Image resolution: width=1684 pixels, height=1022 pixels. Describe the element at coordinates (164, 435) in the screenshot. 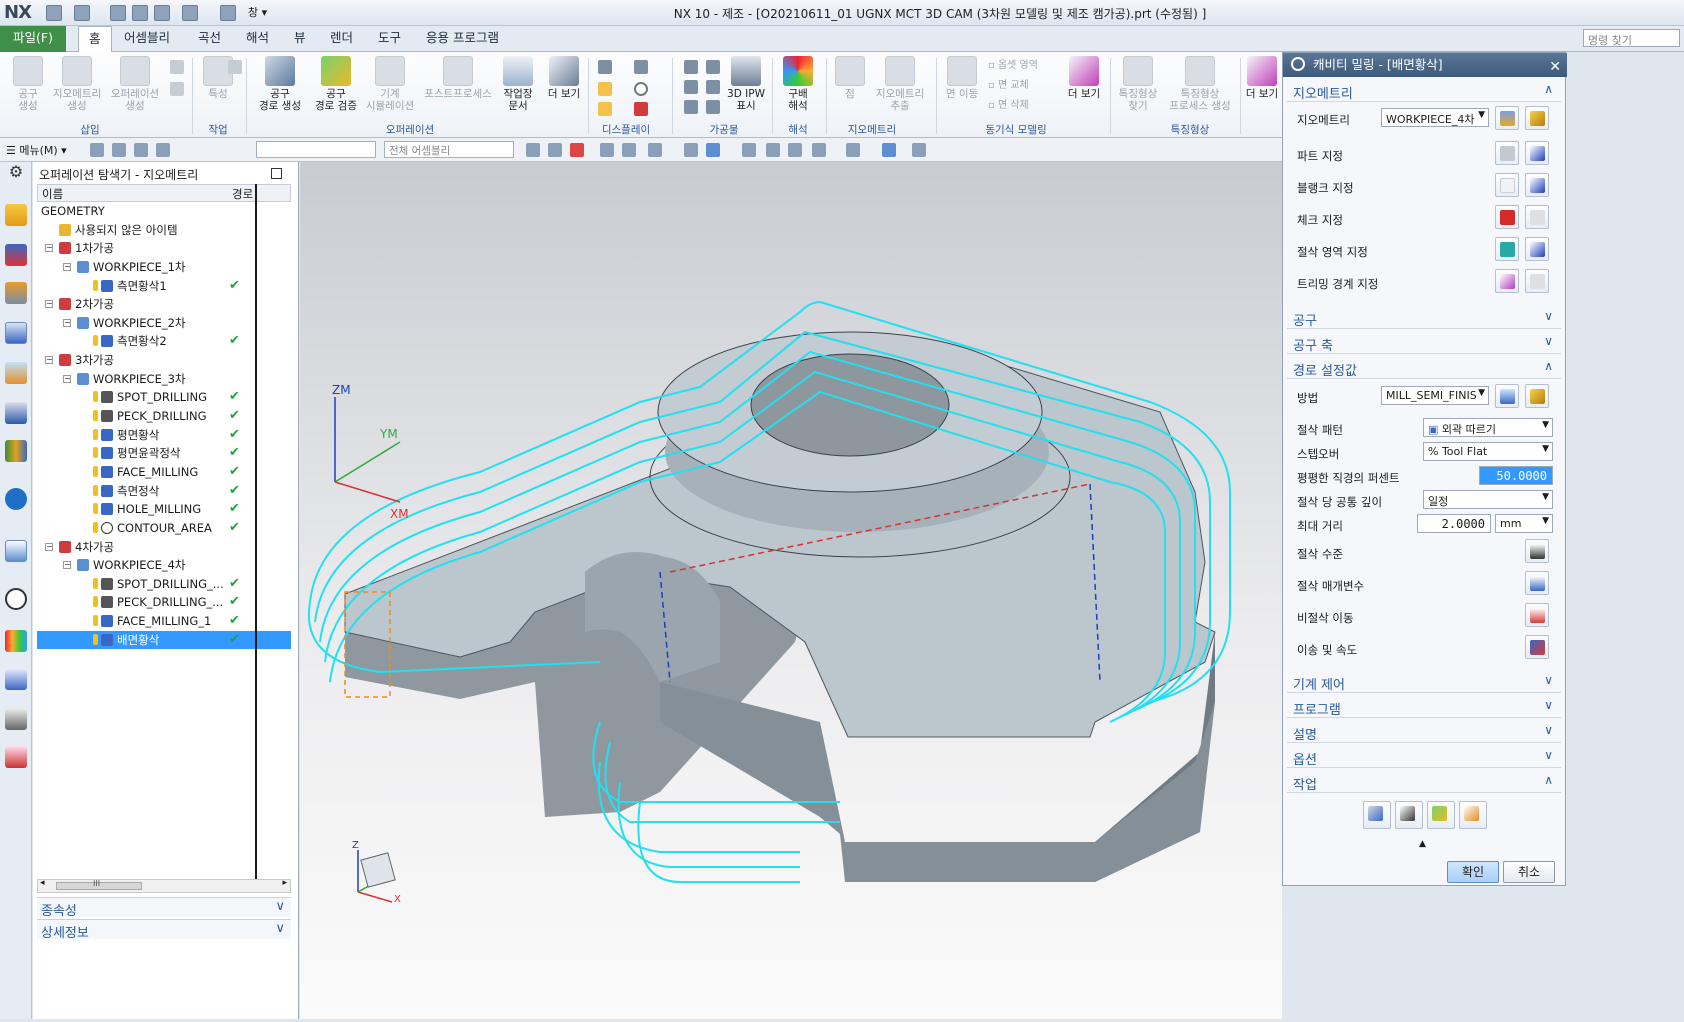

I see `tree-row: 평면황삭 ✔` at that location.